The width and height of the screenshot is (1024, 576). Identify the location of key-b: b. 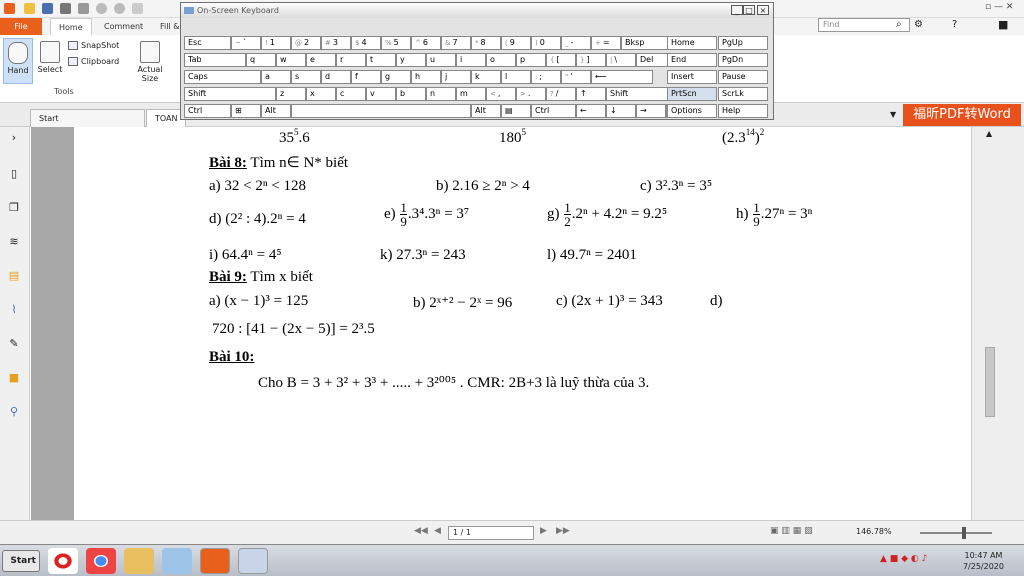
(411, 94).